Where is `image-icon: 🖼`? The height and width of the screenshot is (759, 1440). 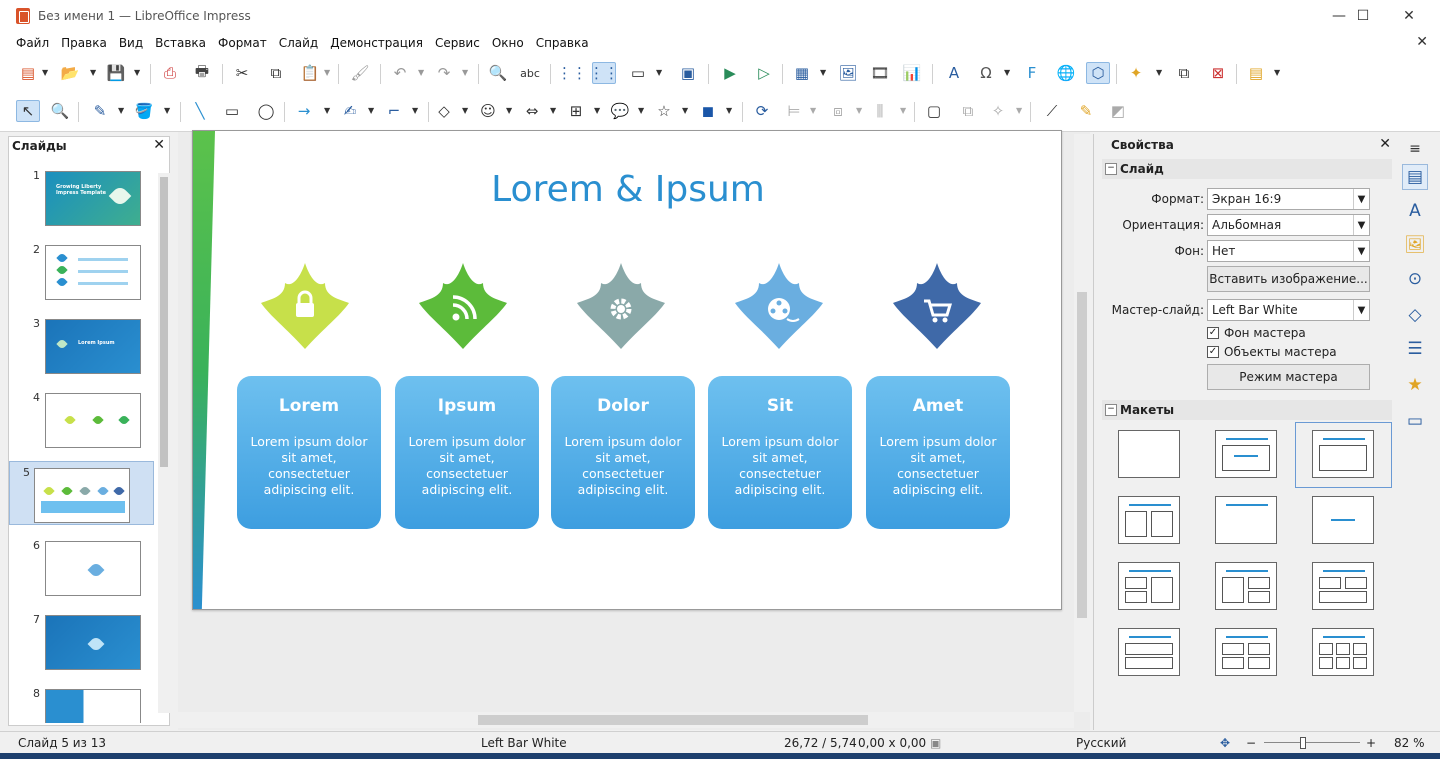 image-icon: 🖼 is located at coordinates (848, 73).